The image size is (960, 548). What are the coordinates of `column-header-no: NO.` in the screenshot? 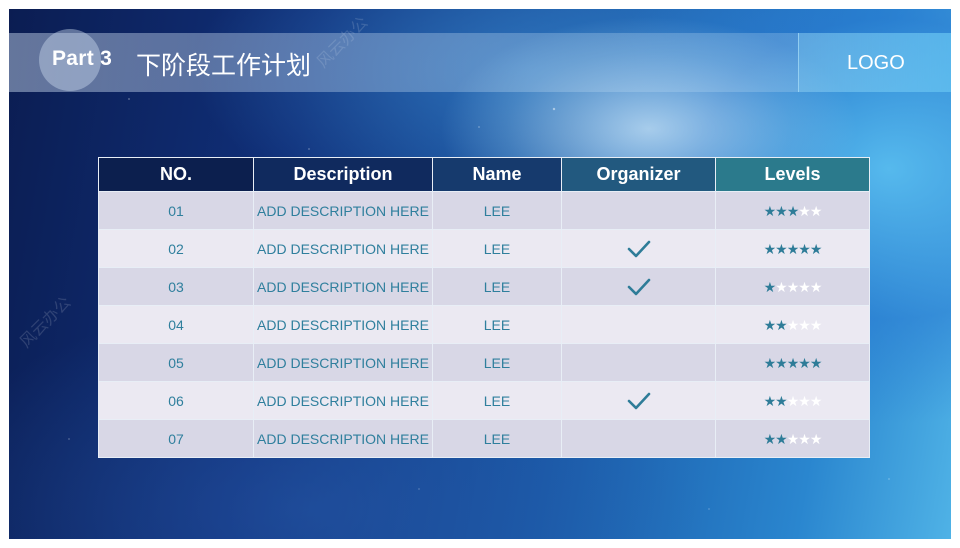 It's located at (176, 174).